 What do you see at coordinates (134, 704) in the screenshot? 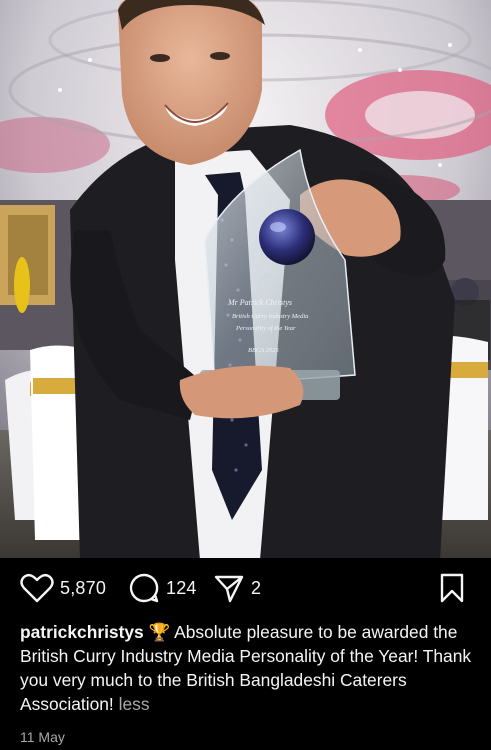
I see `caption-less-link: less` at bounding box center [134, 704].